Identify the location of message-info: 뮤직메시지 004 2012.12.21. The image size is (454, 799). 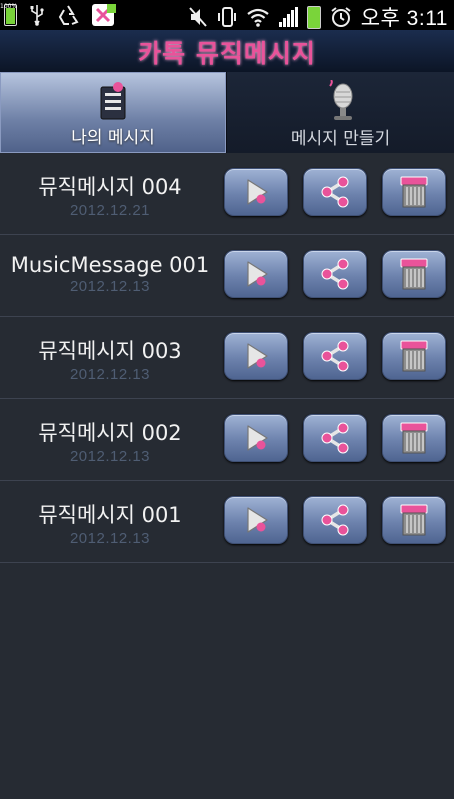
(110, 186).